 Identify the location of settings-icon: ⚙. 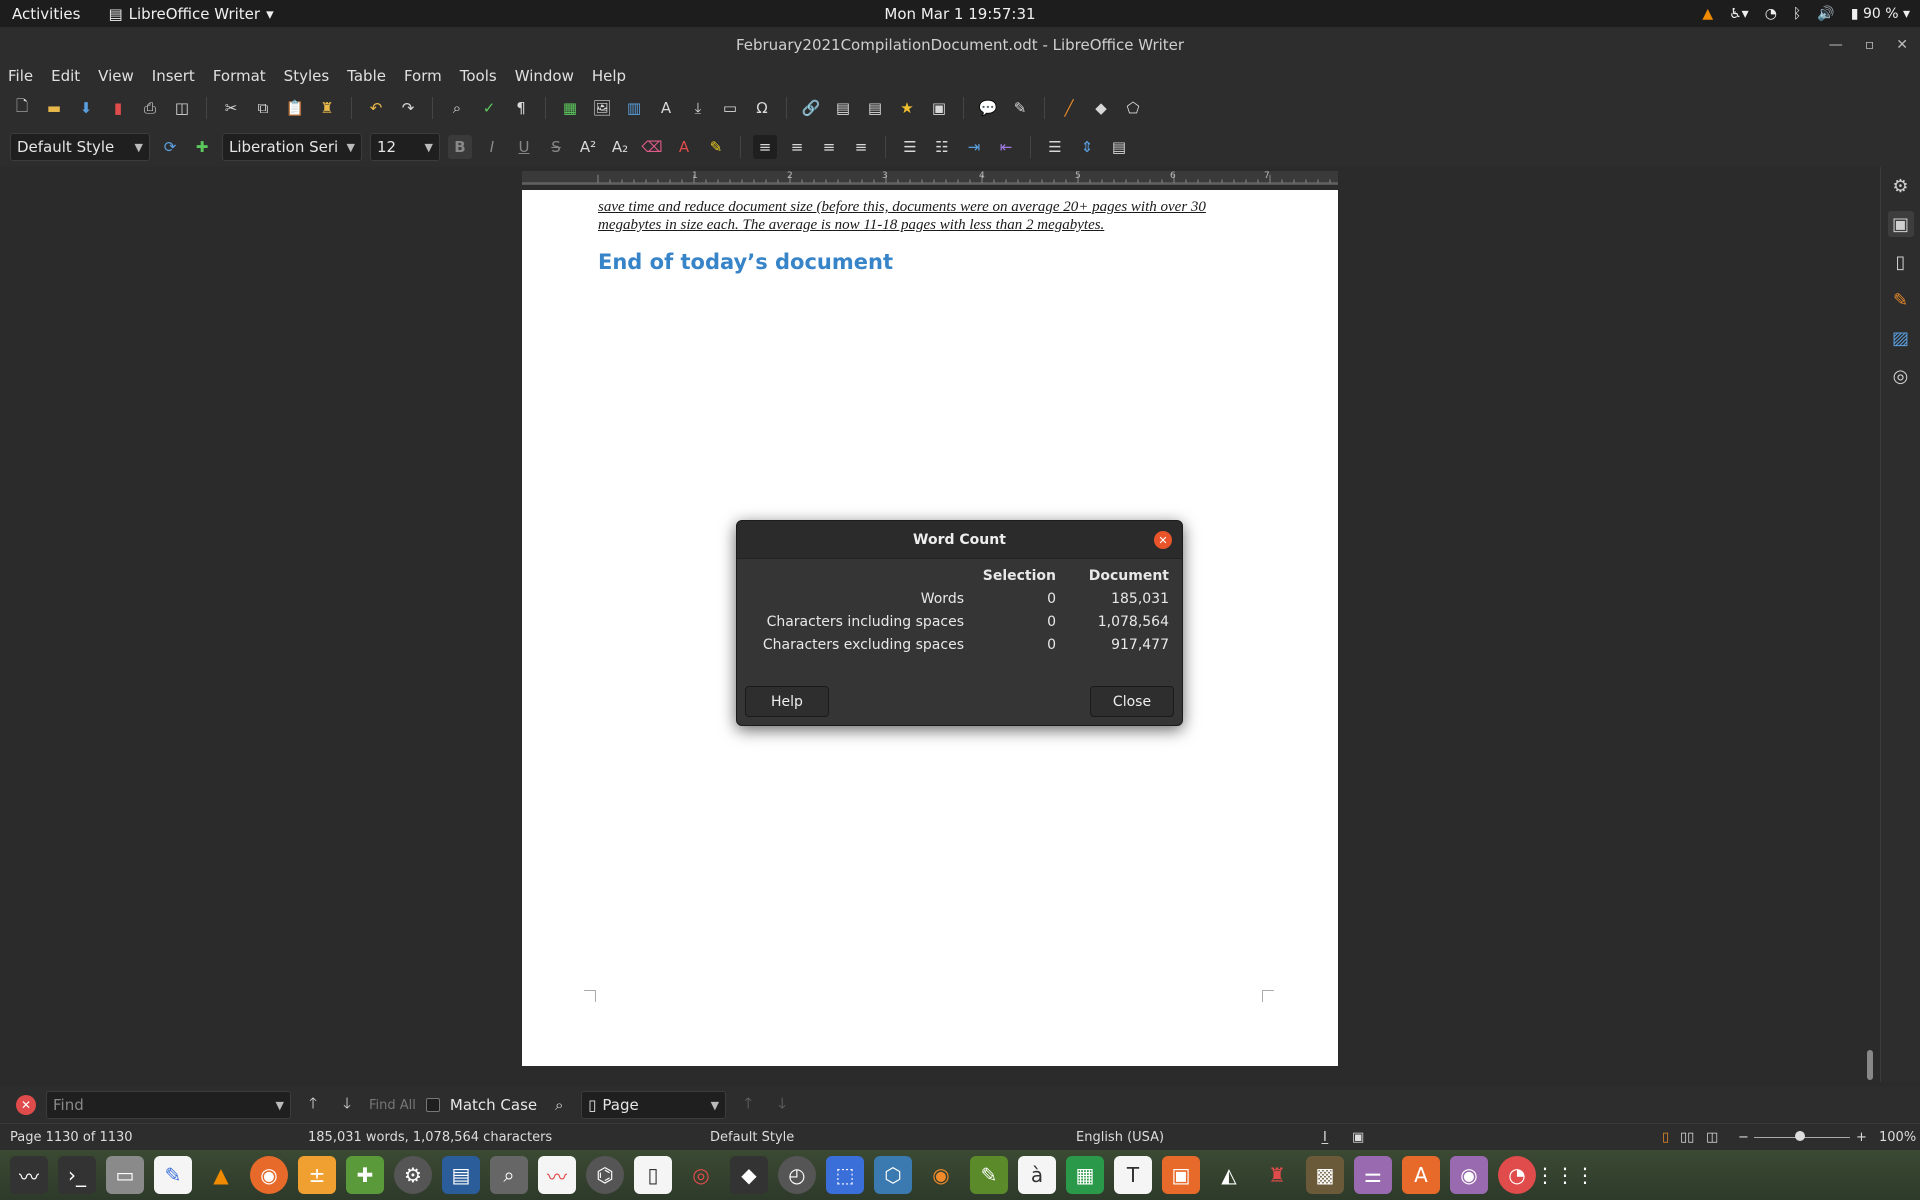
(413, 1175).